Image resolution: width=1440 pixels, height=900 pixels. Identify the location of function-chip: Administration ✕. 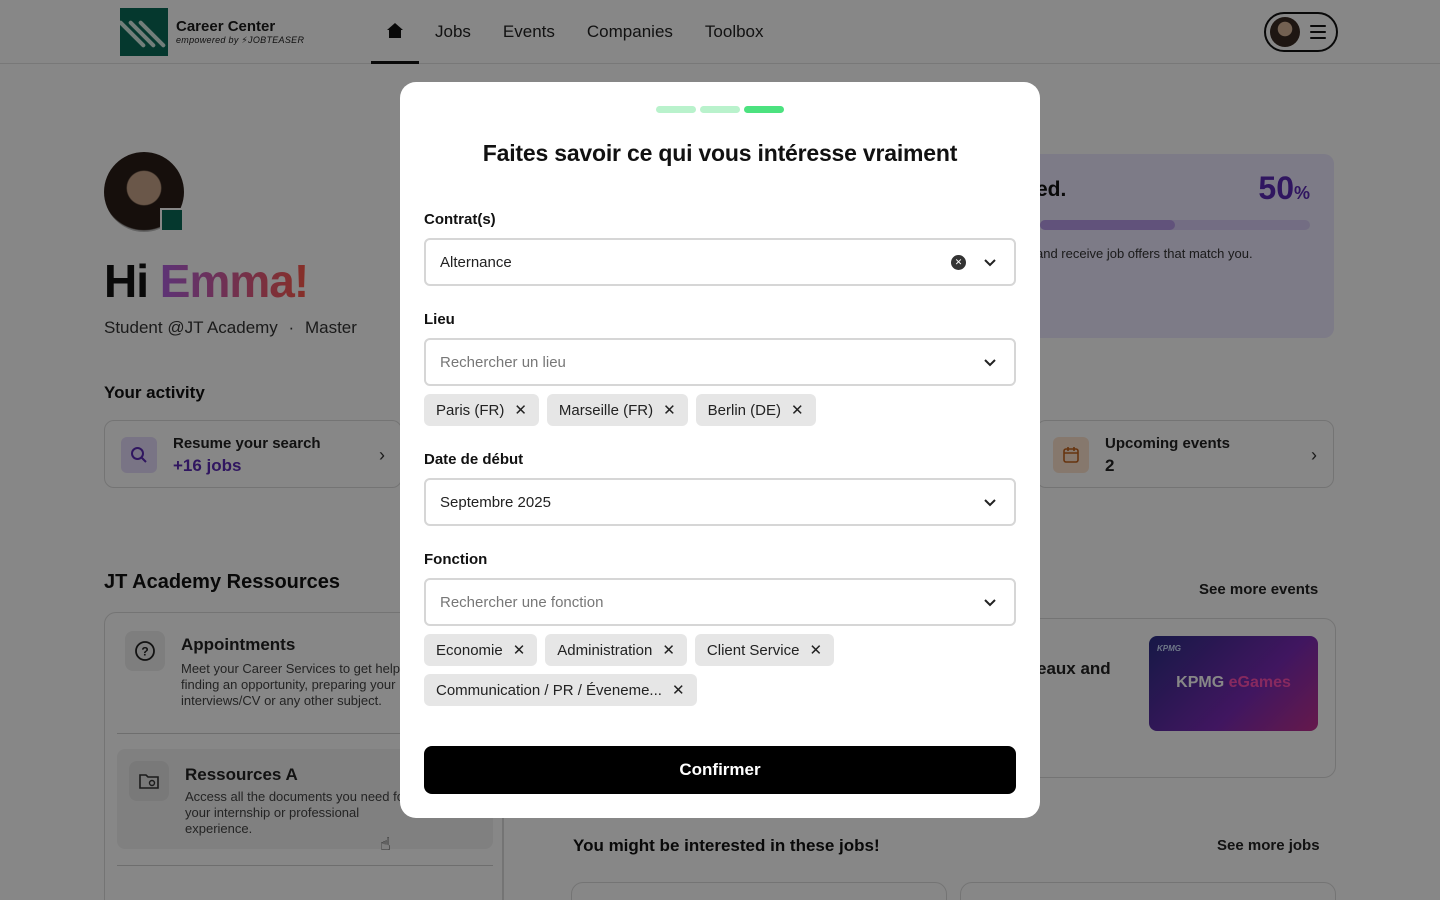
(616, 650).